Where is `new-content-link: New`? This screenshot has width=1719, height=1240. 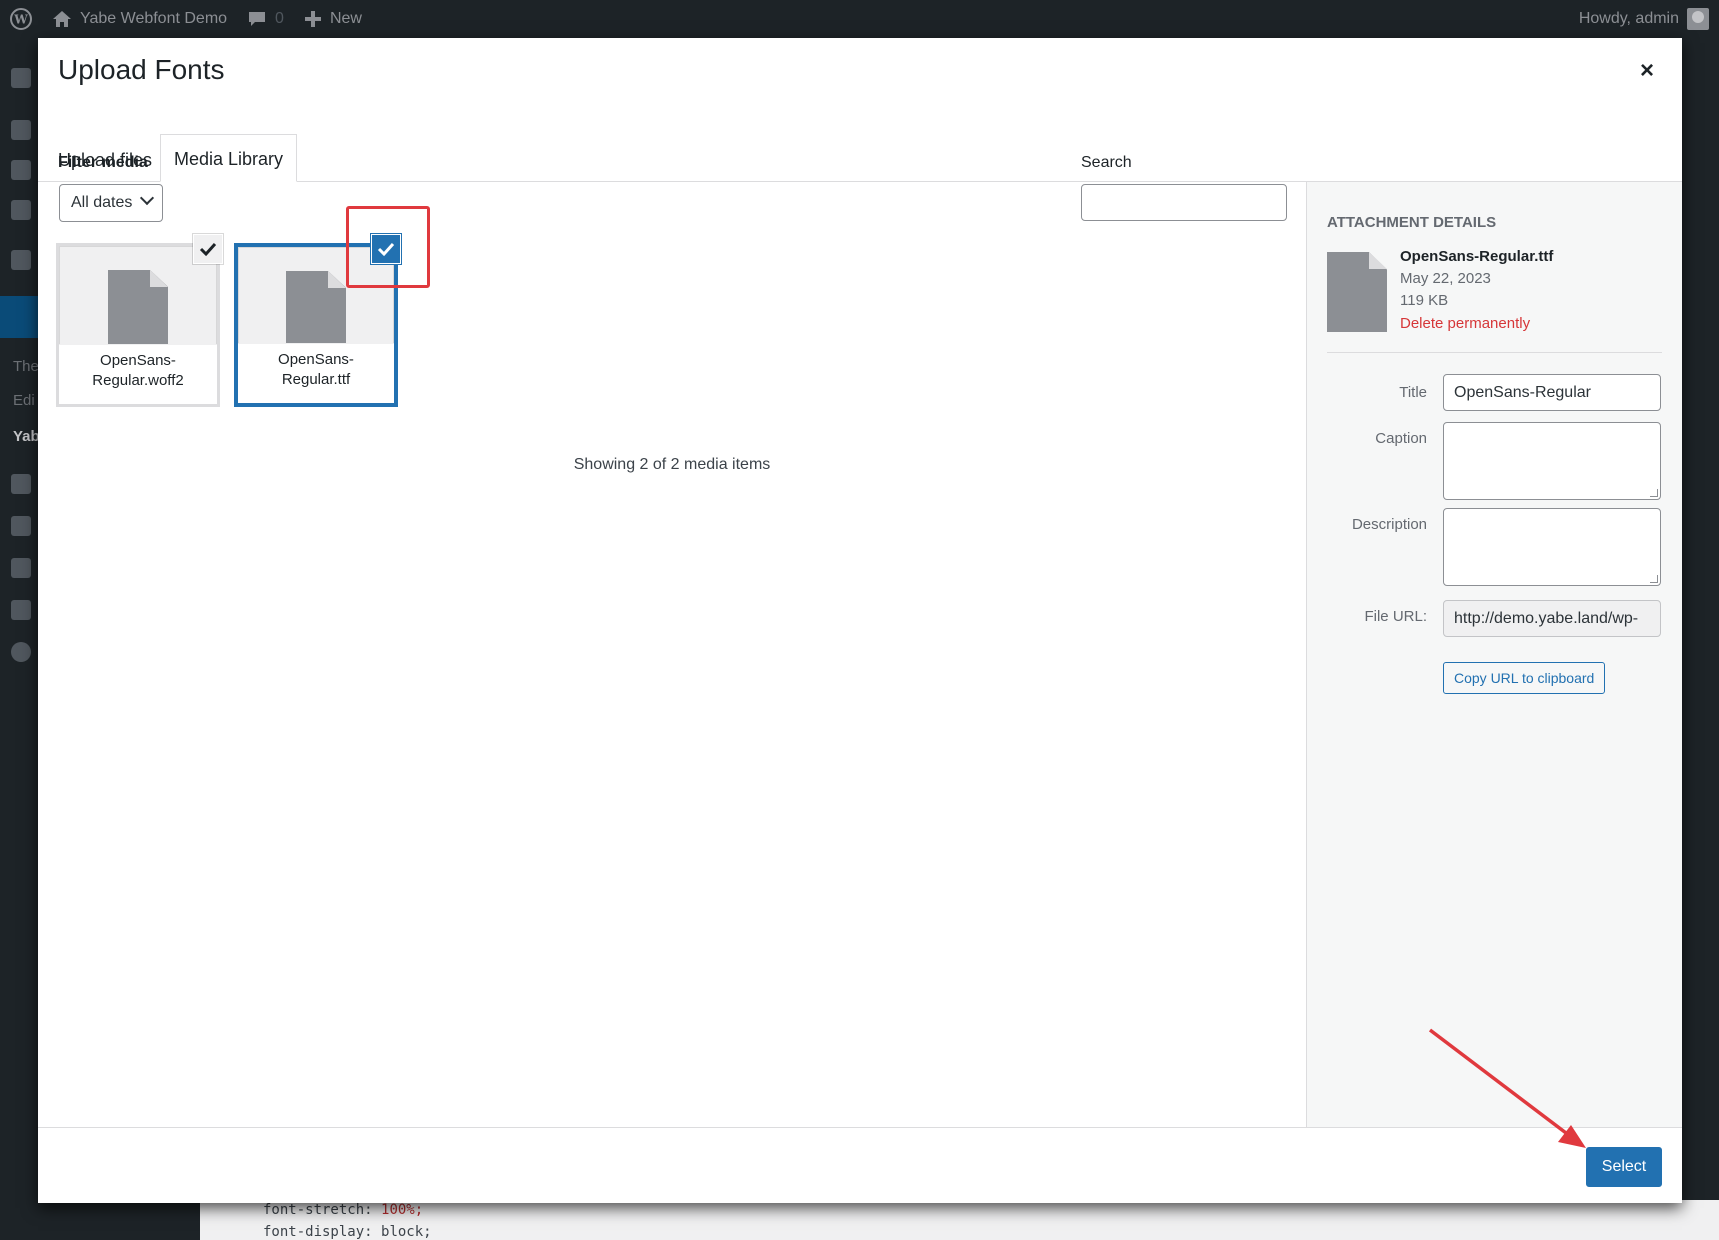
new-content-link: New is located at coordinates (333, 19).